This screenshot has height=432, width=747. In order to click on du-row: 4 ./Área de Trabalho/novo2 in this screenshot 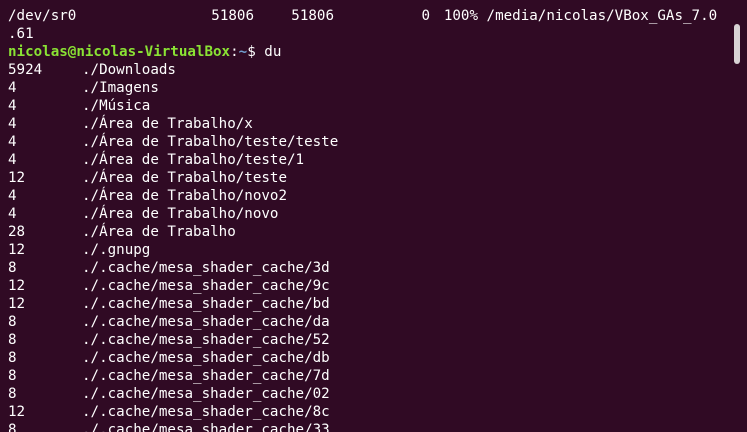, I will do `click(368, 196)`.